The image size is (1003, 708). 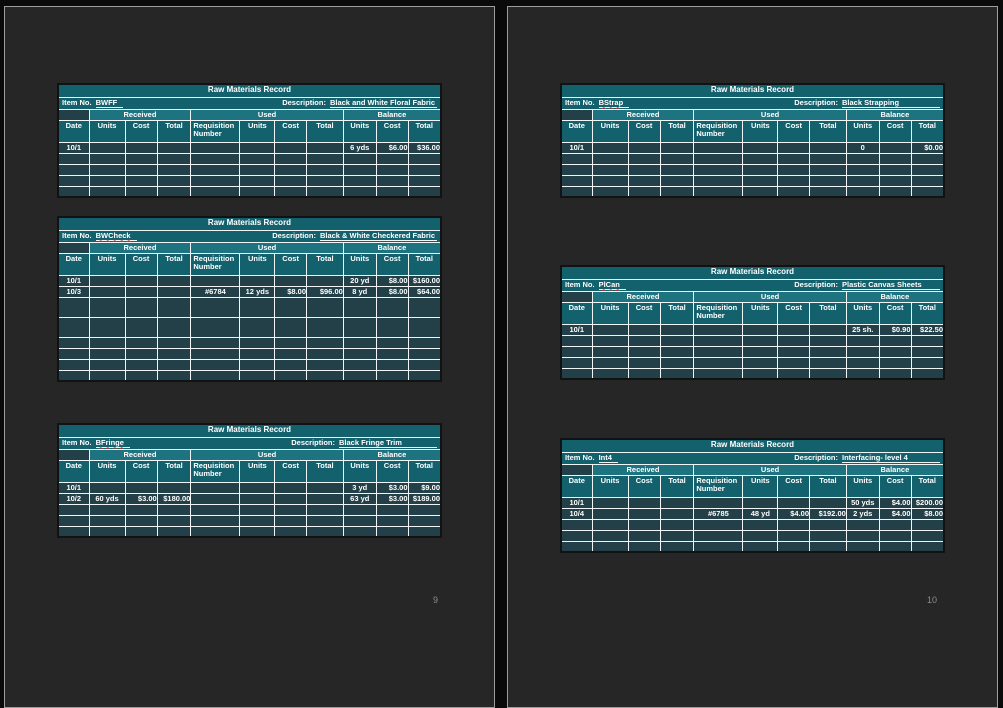 What do you see at coordinates (891, 285) in the screenshot?
I see `description-value: Plastic Canvas Sheets` at bounding box center [891, 285].